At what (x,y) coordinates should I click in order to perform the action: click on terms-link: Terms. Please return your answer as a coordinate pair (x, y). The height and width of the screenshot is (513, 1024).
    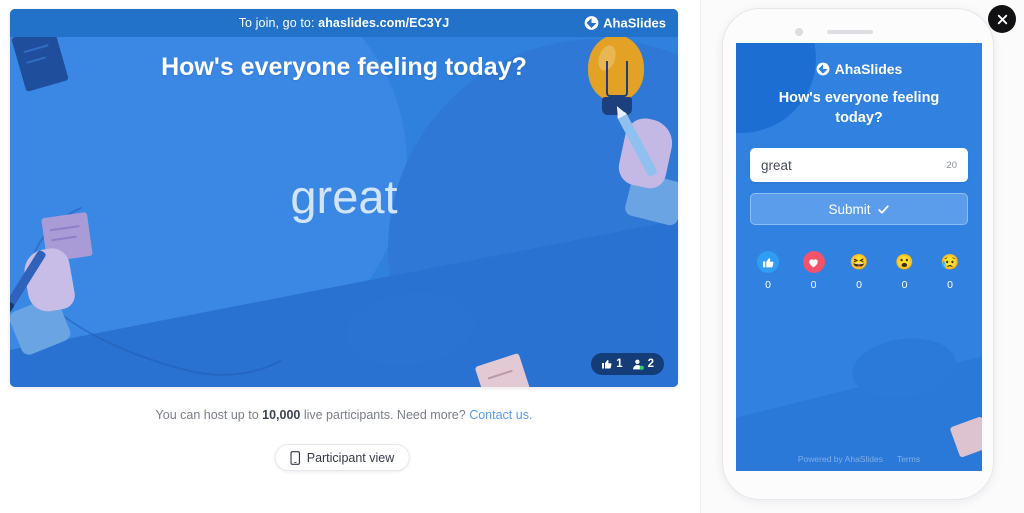
    Looking at the image, I should click on (908, 459).